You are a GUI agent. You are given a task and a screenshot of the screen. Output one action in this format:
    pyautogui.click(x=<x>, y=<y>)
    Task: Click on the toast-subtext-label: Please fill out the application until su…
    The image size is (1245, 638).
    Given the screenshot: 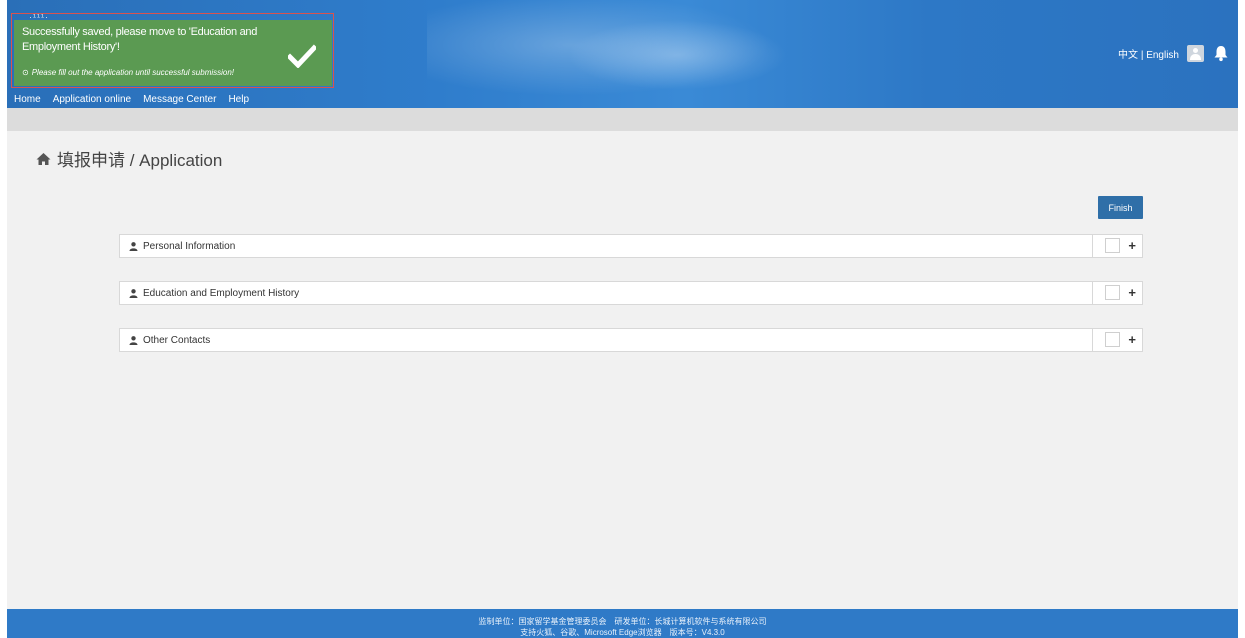 What is the action you would take?
    pyautogui.click(x=133, y=72)
    